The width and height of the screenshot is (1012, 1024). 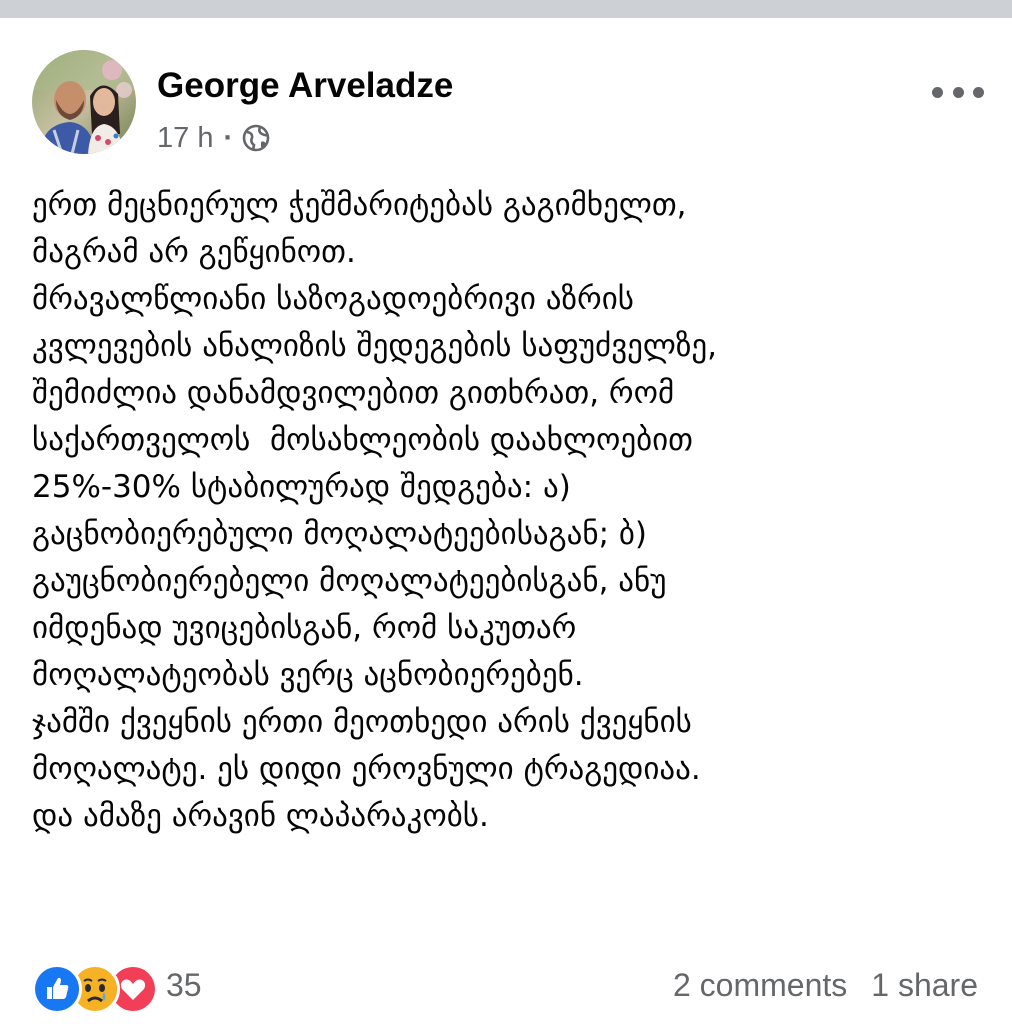 I want to click on author-avatar, so click(x=84, y=102).